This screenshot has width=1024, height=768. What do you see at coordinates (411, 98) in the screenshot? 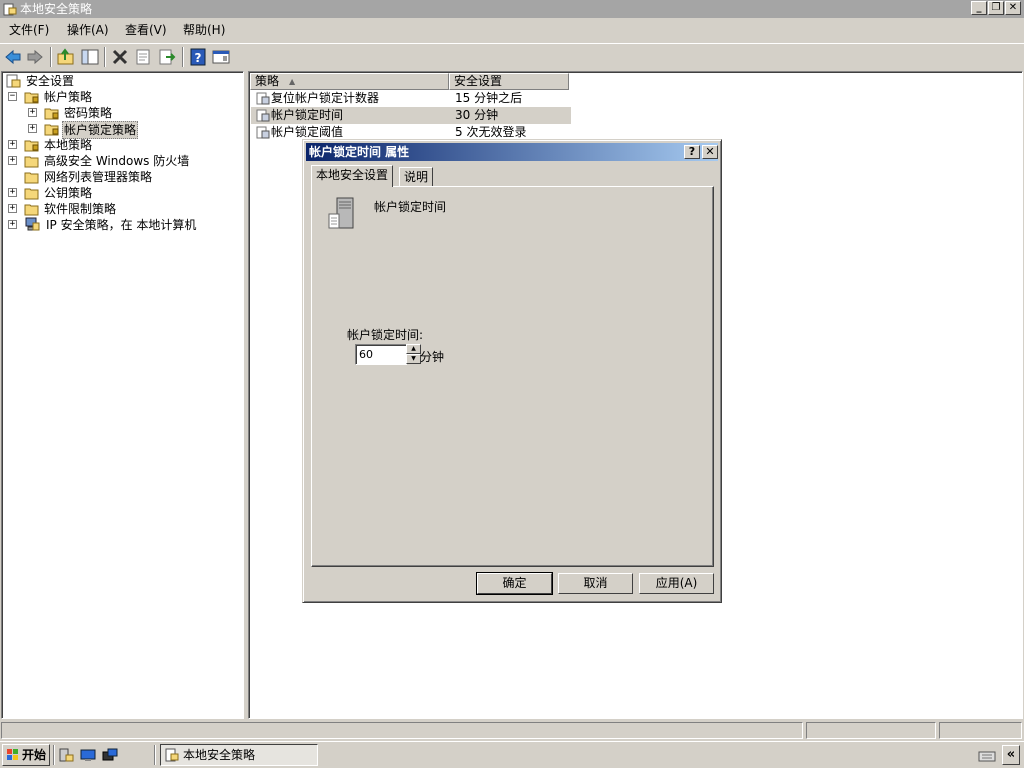
I see `list-item: 复位帐户锁定计数器 15 分钟之后` at bounding box center [411, 98].